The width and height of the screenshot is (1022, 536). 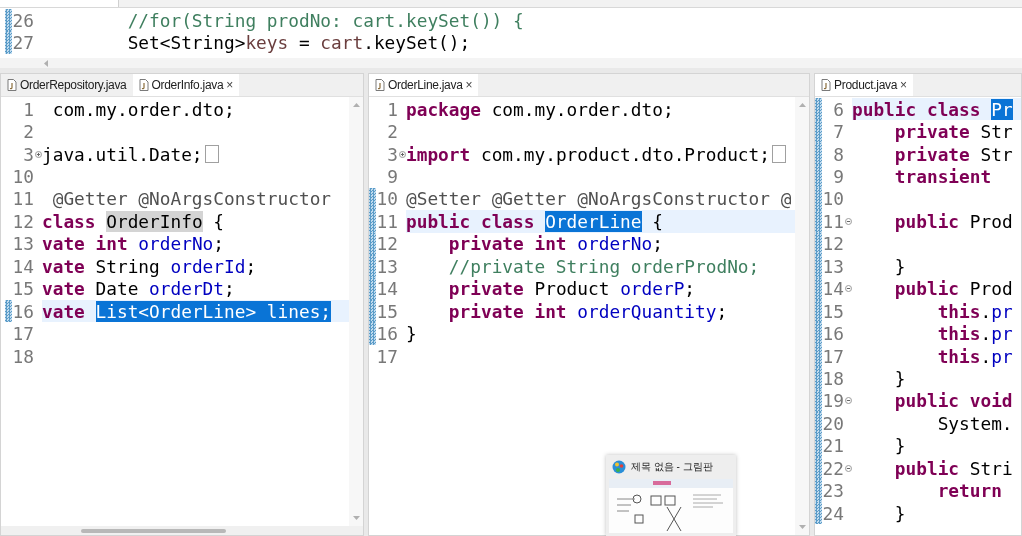 What do you see at coordinates (133, 244) in the screenshot?
I see `code-line: vate int orderNo;` at bounding box center [133, 244].